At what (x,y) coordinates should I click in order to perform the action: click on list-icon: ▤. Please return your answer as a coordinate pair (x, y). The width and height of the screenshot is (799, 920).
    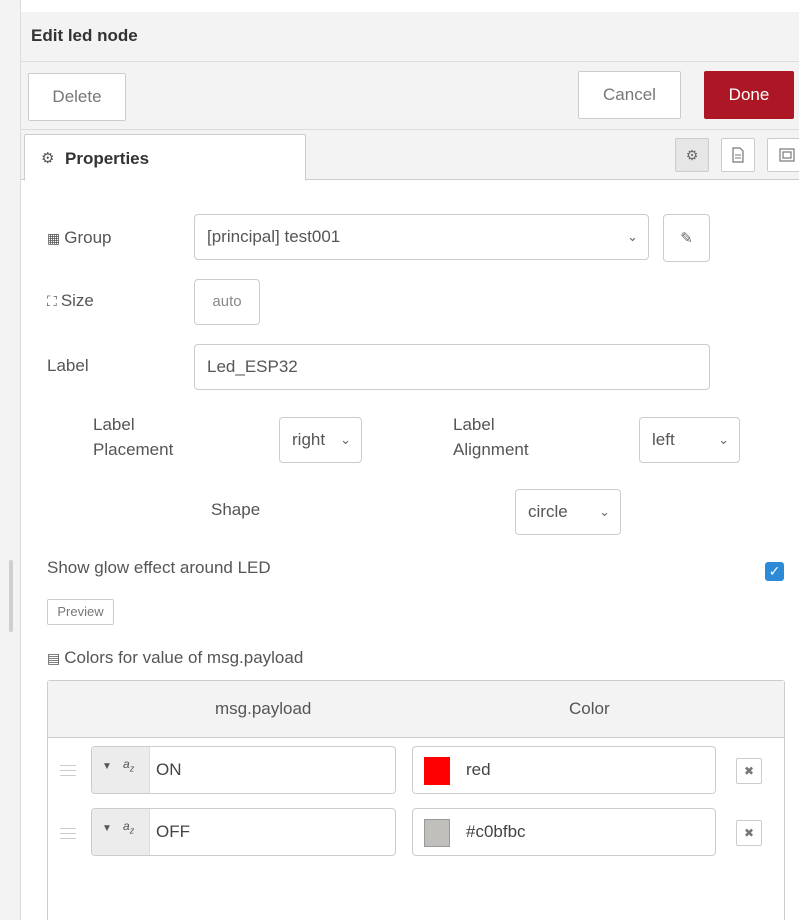
    Looking at the image, I should click on (54, 658).